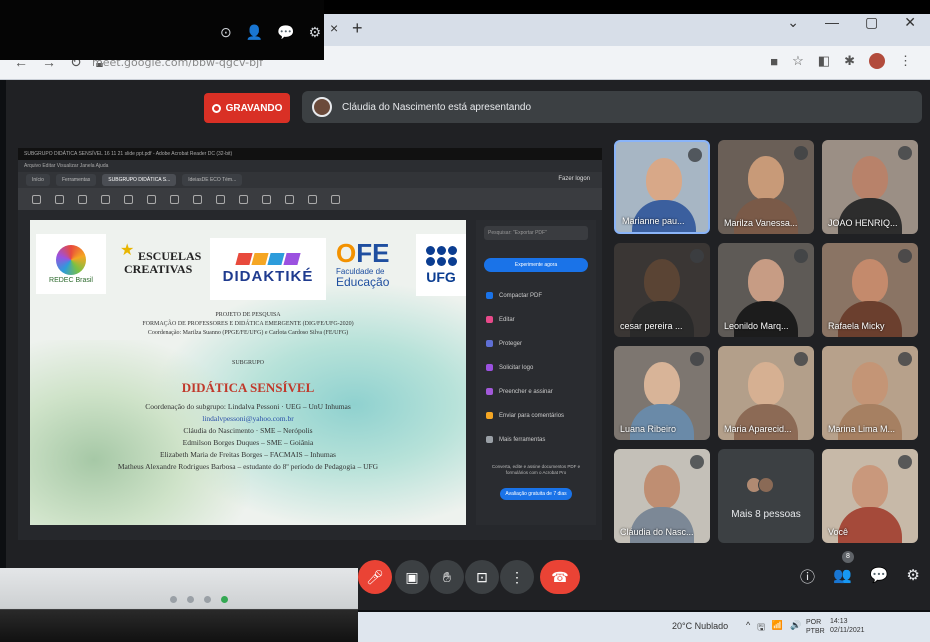 Image resolution: width=930 pixels, height=642 pixels. Describe the element at coordinates (662, 393) in the screenshot. I see `participant-tile: Luana Ribeiro` at that location.